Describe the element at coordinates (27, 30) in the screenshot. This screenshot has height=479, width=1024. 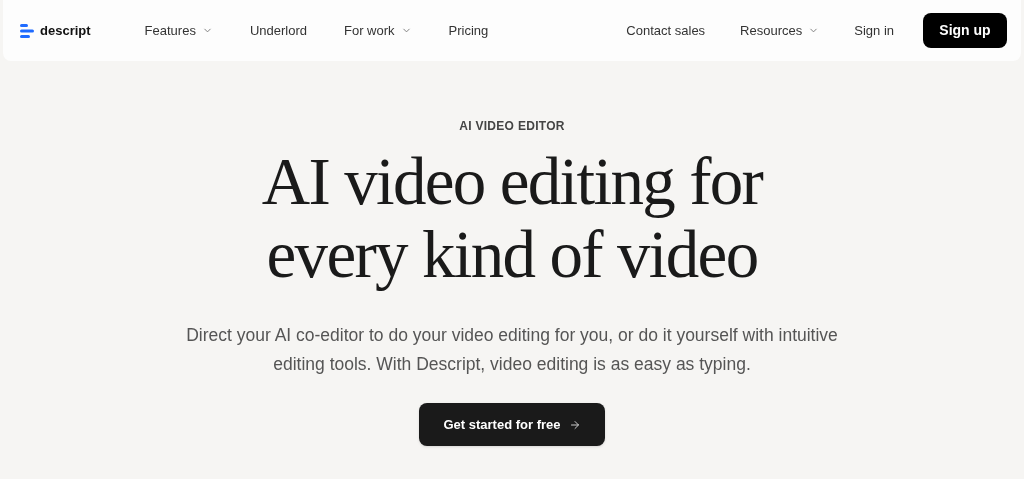
I see `logo-icon` at that location.